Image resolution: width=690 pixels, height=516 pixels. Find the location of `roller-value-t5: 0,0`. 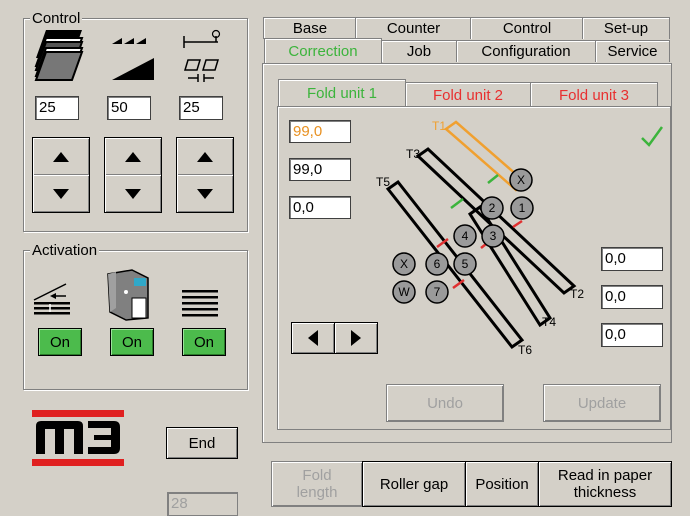

roller-value-t5: 0,0 is located at coordinates (320, 207).